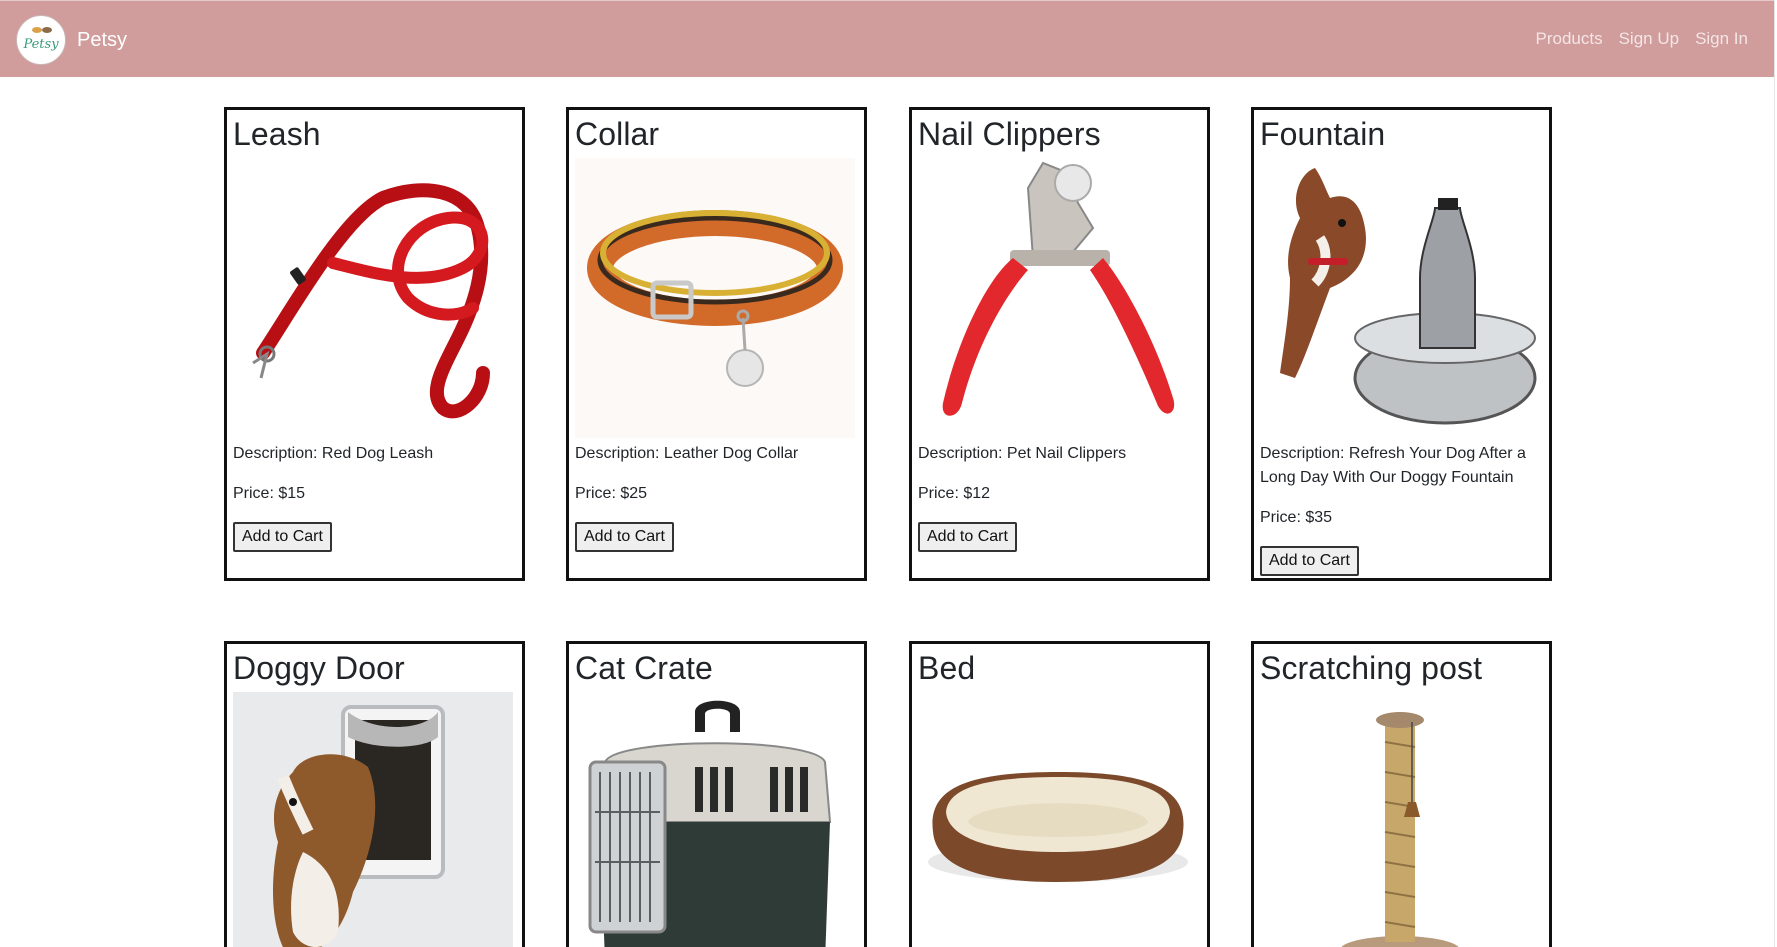 The width and height of the screenshot is (1777, 947). What do you see at coordinates (947, 668) in the screenshot?
I see `product-title: Bed` at bounding box center [947, 668].